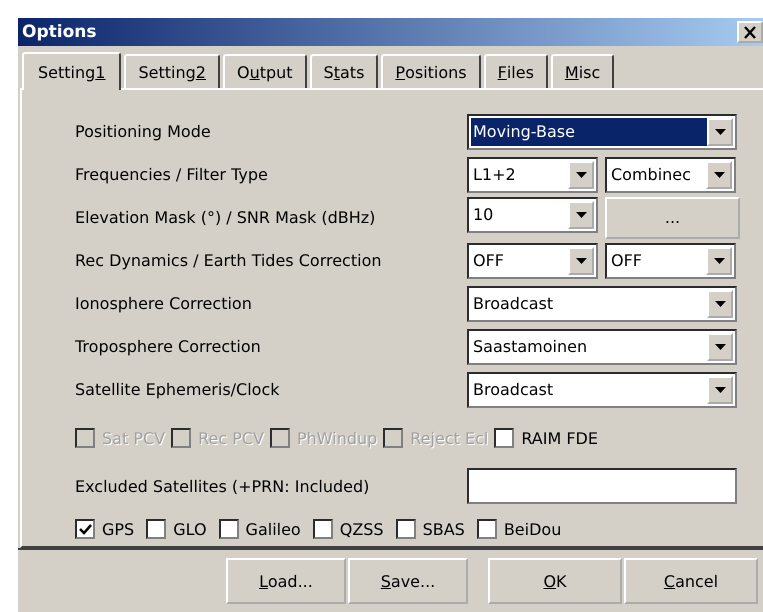 The height and width of the screenshot is (612, 763). Describe the element at coordinates (691, 581) in the screenshot. I see `dialog-button: Cancel` at that location.